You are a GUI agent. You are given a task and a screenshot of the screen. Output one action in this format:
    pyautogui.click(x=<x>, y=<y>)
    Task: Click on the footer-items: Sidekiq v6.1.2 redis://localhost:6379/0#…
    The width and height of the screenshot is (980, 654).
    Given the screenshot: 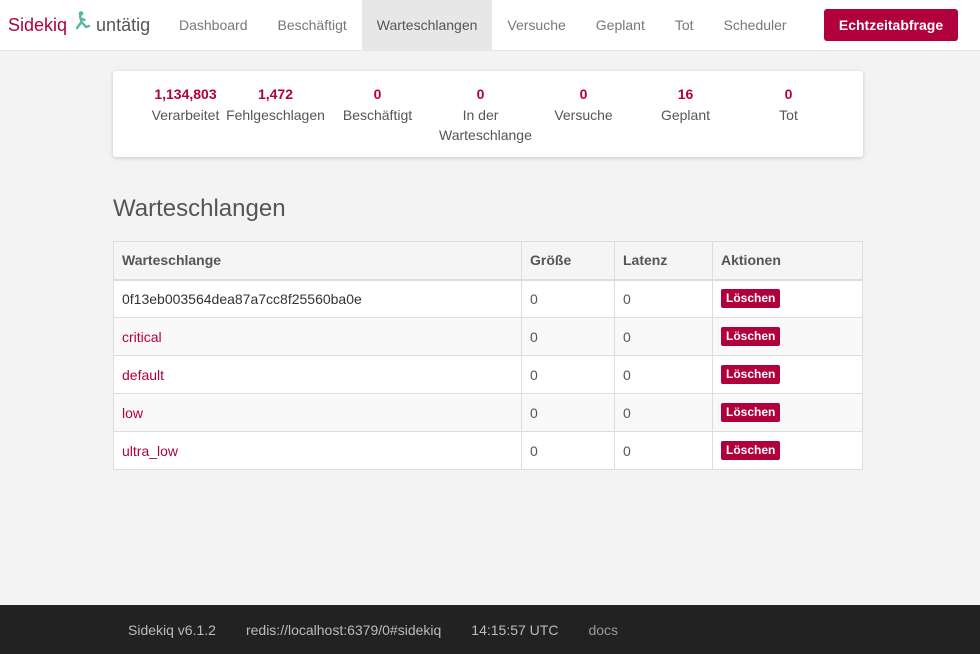 What is the action you would take?
    pyautogui.click(x=388, y=629)
    